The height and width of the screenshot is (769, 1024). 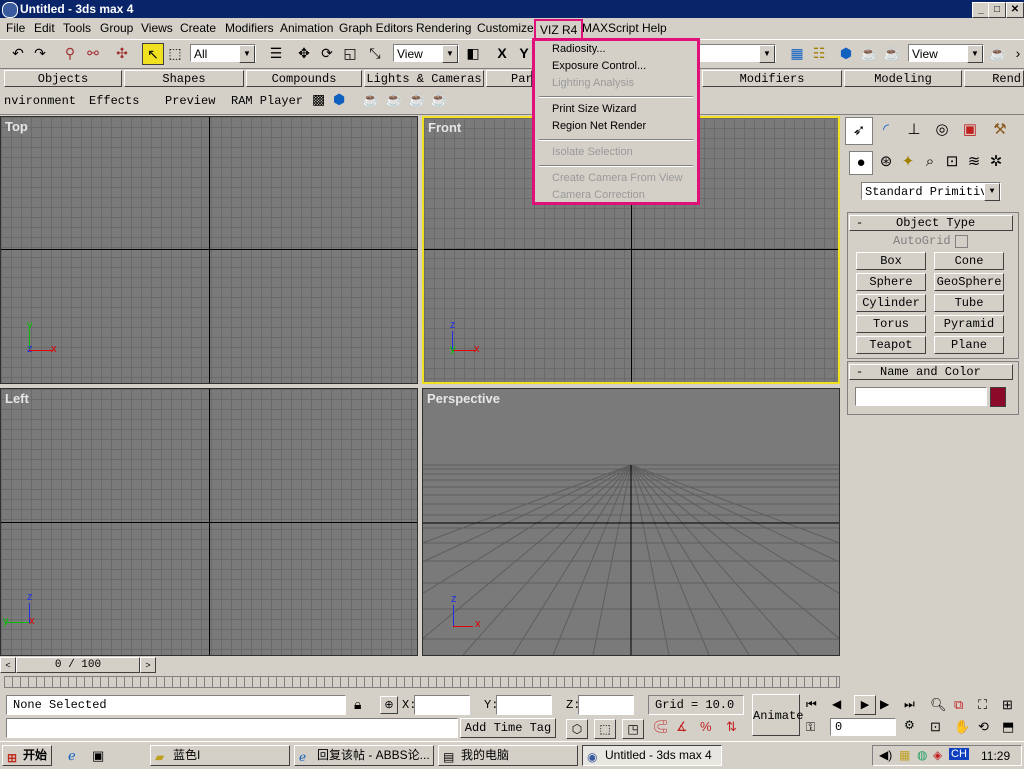 I want to click on zoom-extents-all-icon: ⊞, so click(x=1007, y=705).